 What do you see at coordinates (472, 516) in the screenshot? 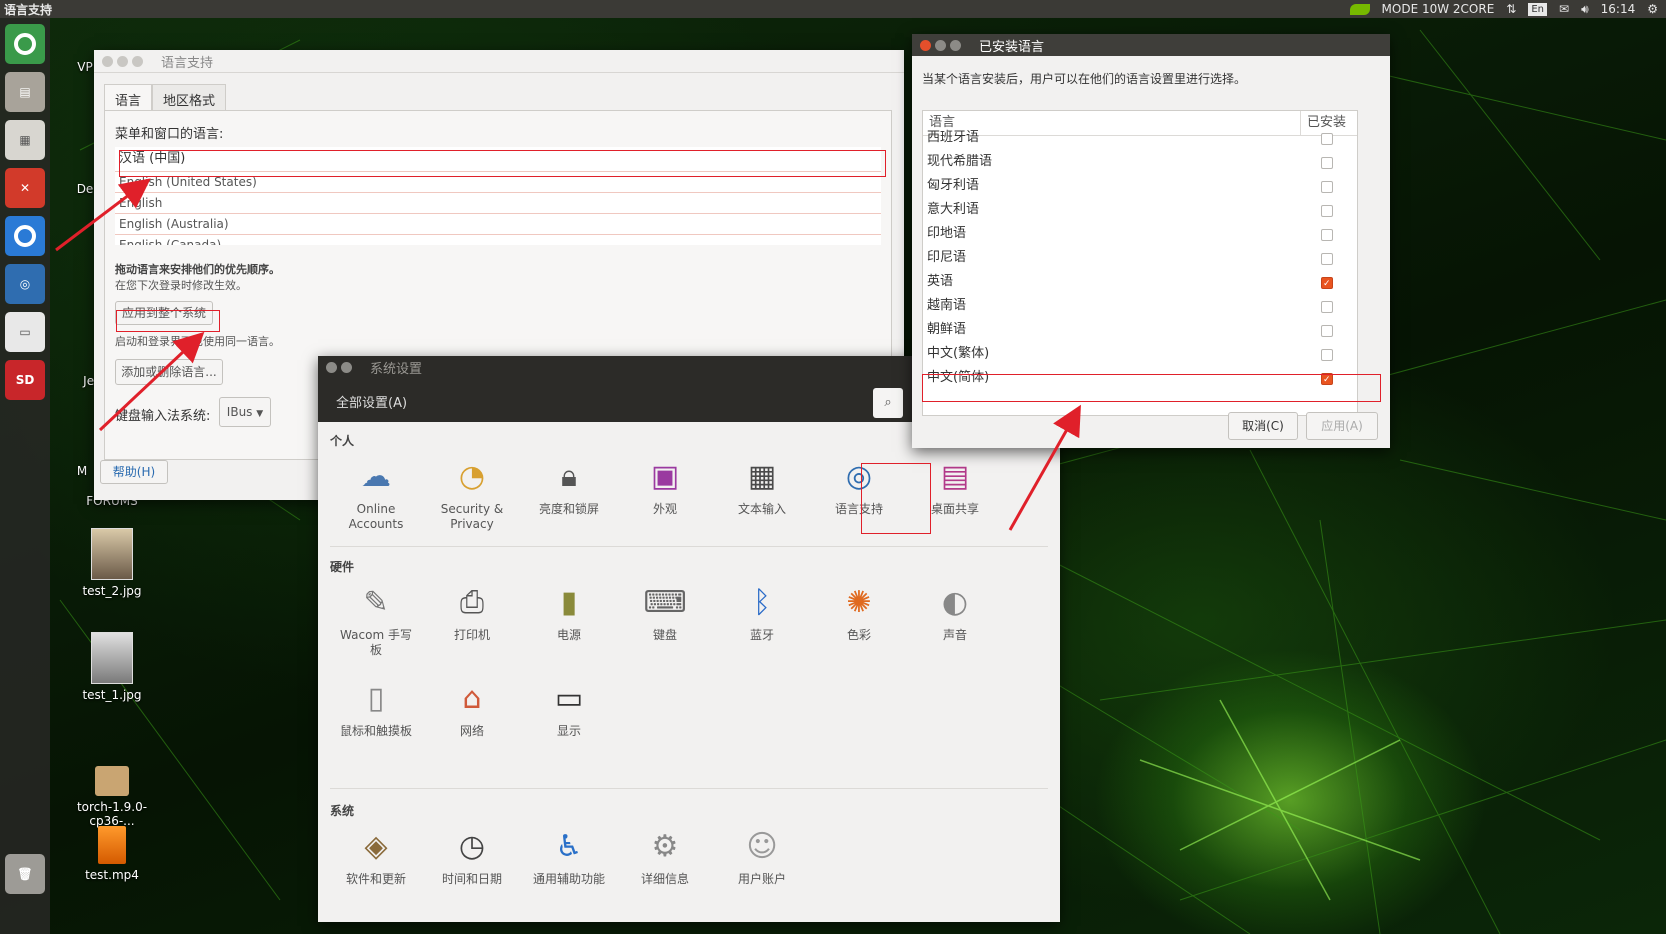
I see `settings-item-label: Security & Privacy` at bounding box center [472, 516].